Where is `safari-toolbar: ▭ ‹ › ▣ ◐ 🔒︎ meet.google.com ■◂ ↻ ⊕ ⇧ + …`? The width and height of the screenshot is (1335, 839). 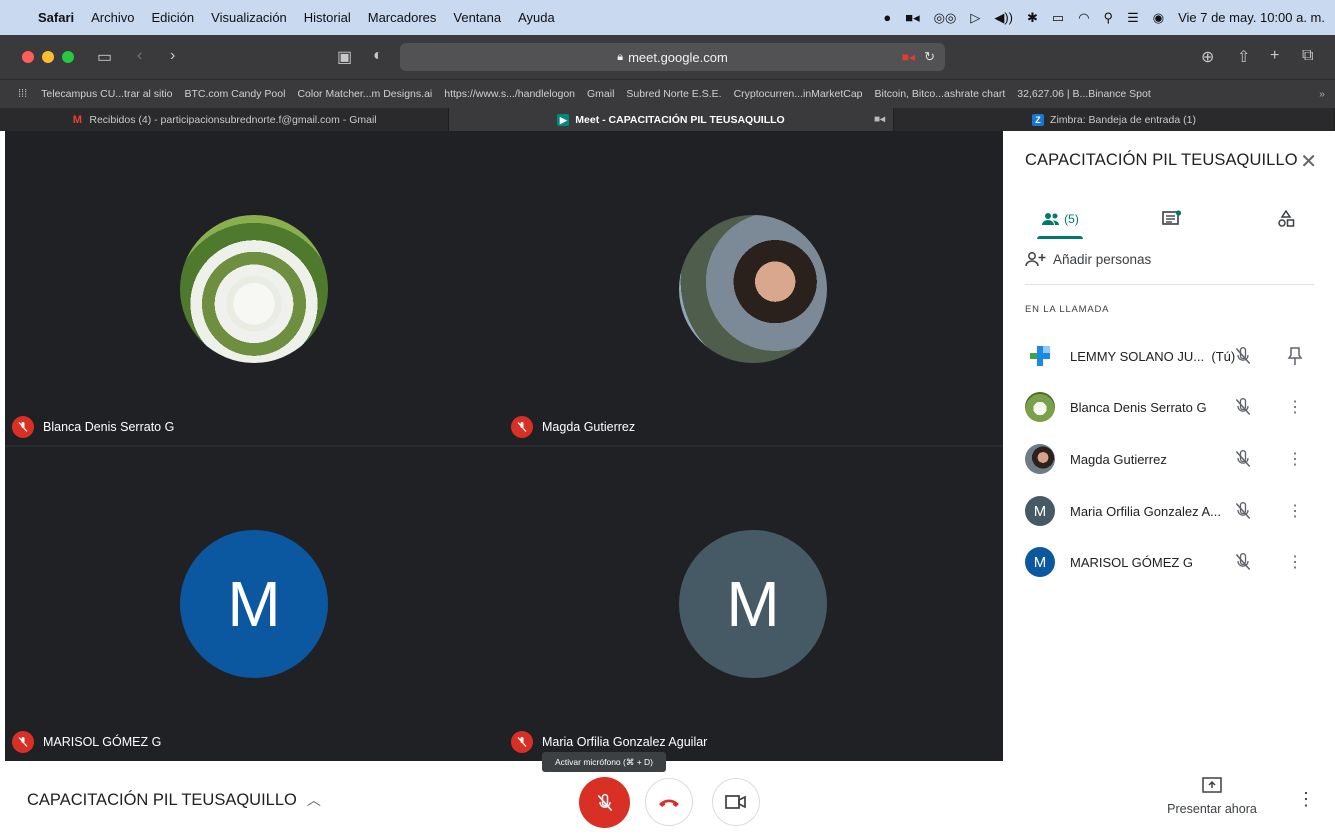 safari-toolbar: ▭ ‹ › ▣ ◐ 🔒︎ meet.google.com ■◂ ↻ ⊕ ⇧ + … is located at coordinates (667, 57).